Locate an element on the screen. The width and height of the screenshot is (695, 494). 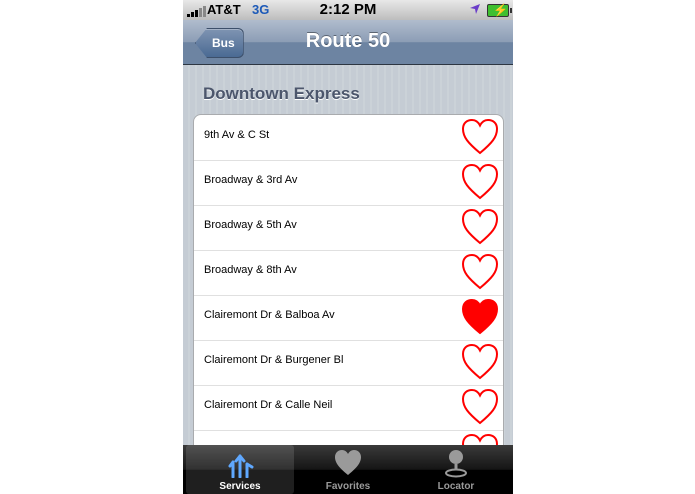
status-bar: AT&T 3G 2:12 PM ⚡ is located at coordinates (348, 10).